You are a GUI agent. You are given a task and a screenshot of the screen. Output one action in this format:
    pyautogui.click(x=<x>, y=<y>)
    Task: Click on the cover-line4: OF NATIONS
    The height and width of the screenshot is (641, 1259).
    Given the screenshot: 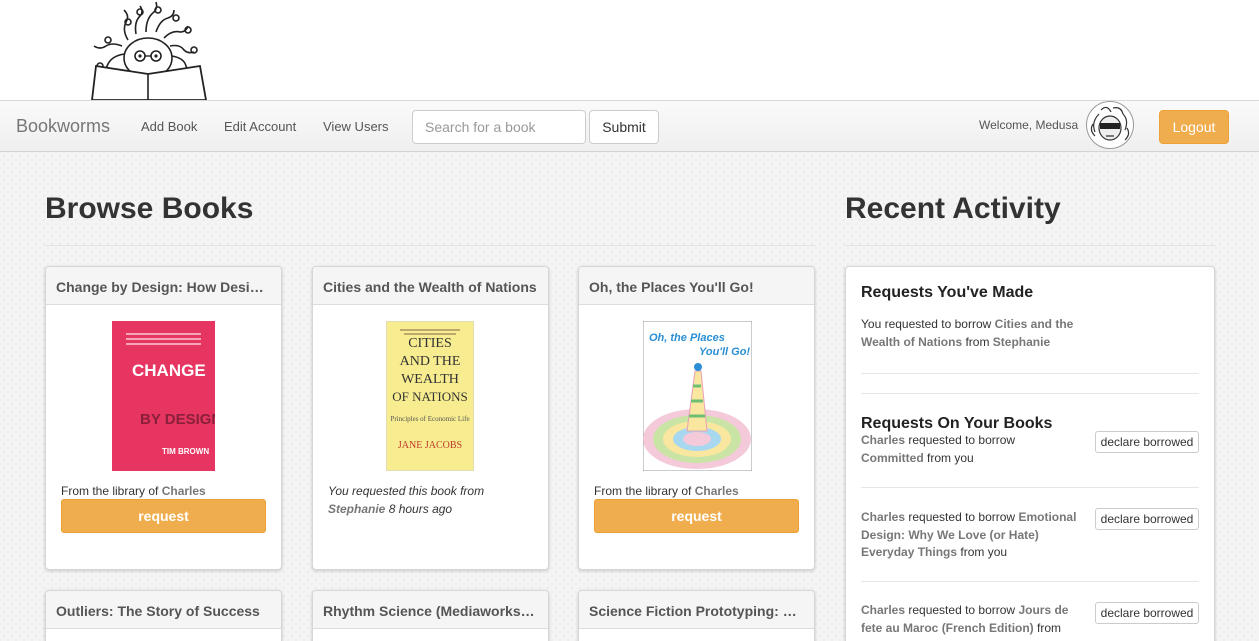 What is the action you would take?
    pyautogui.click(x=429, y=396)
    